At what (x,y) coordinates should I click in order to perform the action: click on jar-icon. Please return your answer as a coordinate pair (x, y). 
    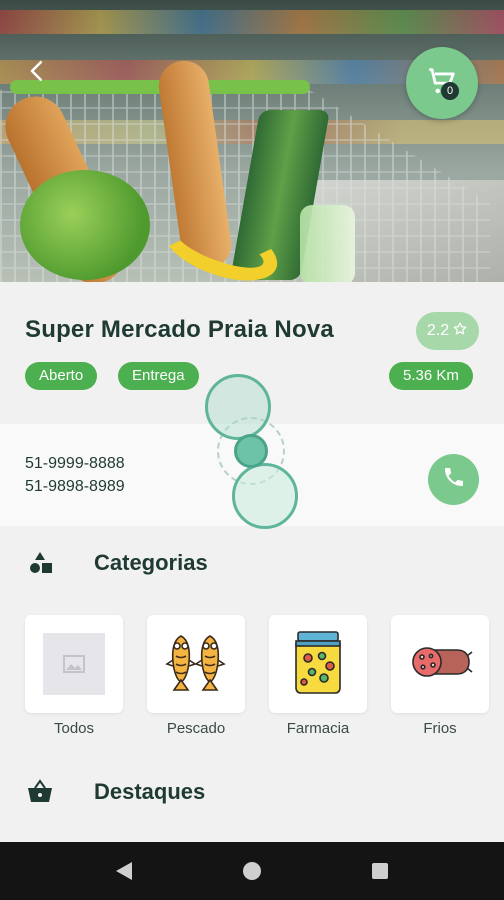
    Looking at the image, I should click on (318, 664).